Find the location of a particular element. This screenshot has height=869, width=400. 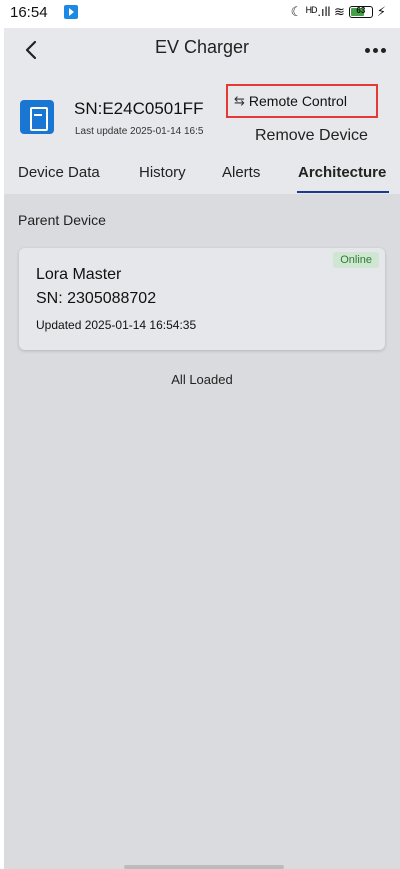

remote-control-button: ⇆ Remote Control is located at coordinates (302, 101).